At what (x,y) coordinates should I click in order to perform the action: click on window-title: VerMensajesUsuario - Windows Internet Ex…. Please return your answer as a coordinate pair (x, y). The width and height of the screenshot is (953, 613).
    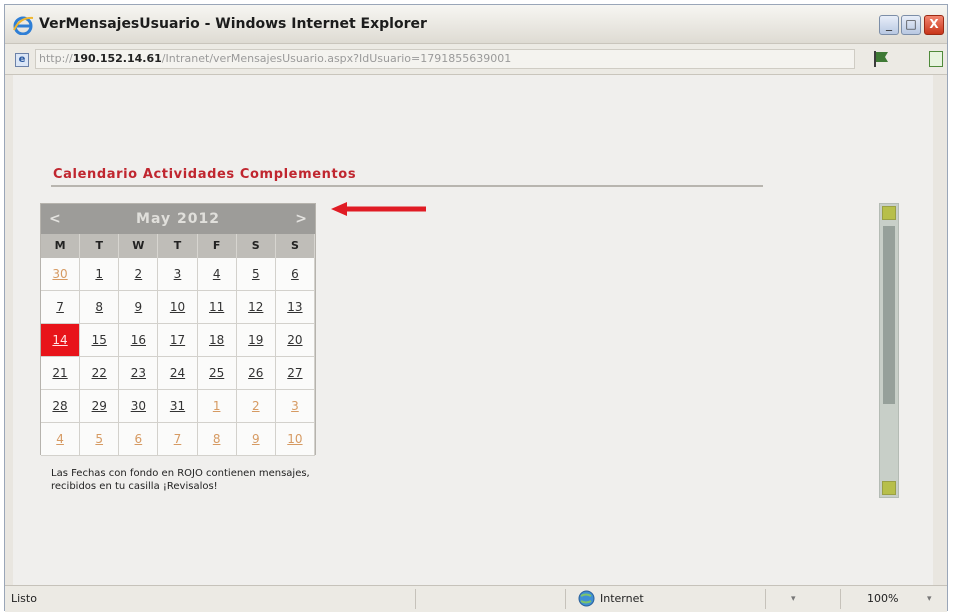
    Looking at the image, I should click on (233, 24).